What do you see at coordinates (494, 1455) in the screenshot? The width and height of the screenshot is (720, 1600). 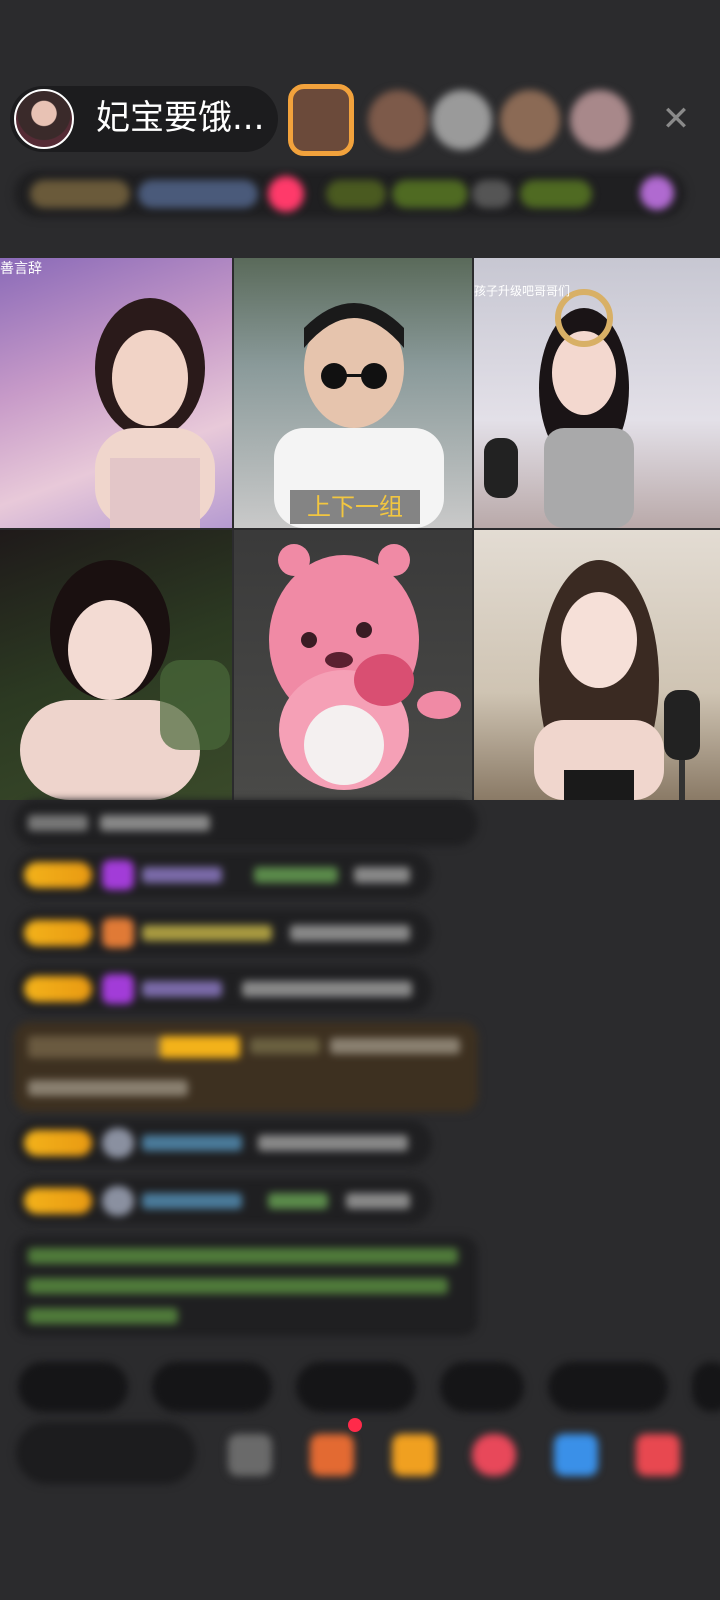 I see `heart-gift-icon` at bounding box center [494, 1455].